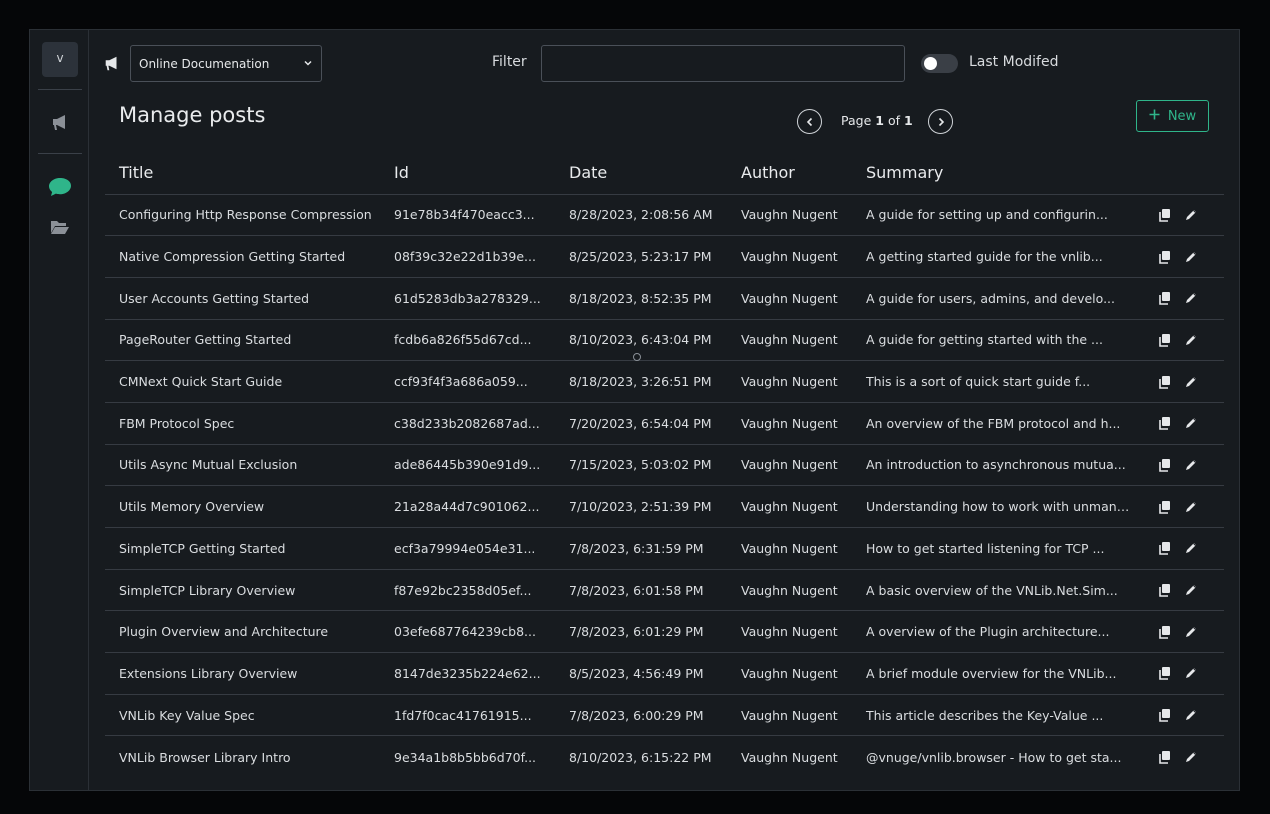  Describe the element at coordinates (1179, 173) in the screenshot. I see `column-header-actions` at that location.